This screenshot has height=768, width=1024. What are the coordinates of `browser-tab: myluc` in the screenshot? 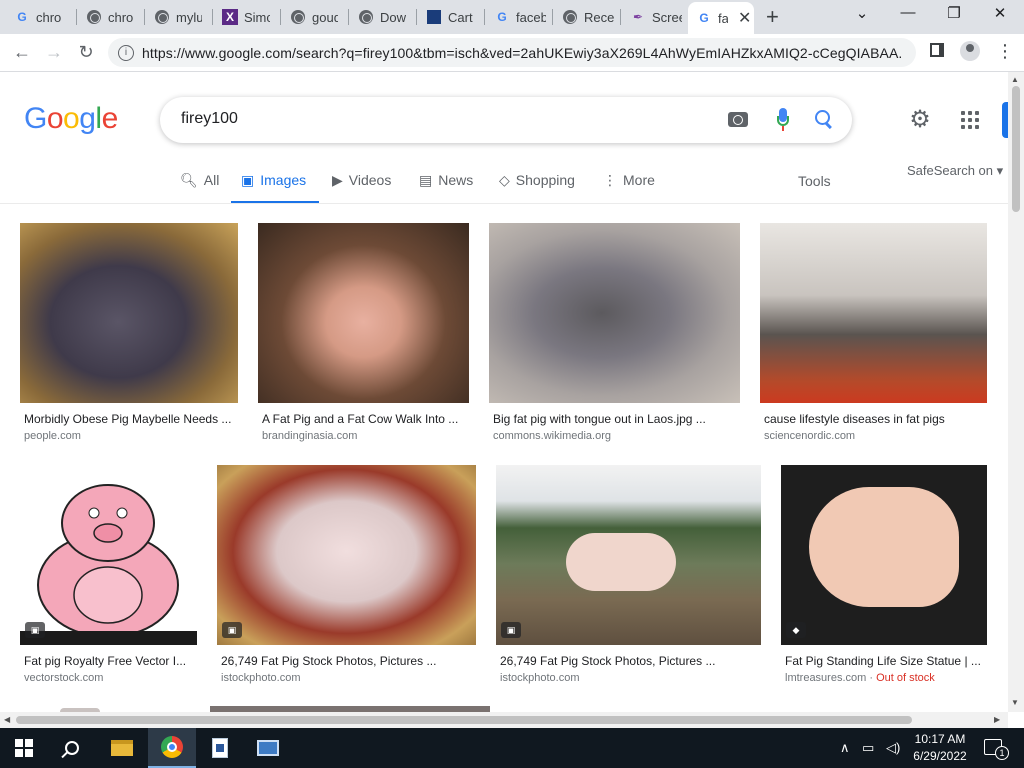 It's located at (179, 17).